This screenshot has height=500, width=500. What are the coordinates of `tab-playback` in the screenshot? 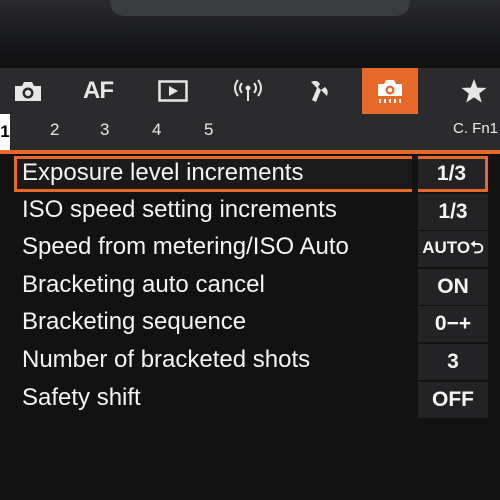 It's located at (173, 91).